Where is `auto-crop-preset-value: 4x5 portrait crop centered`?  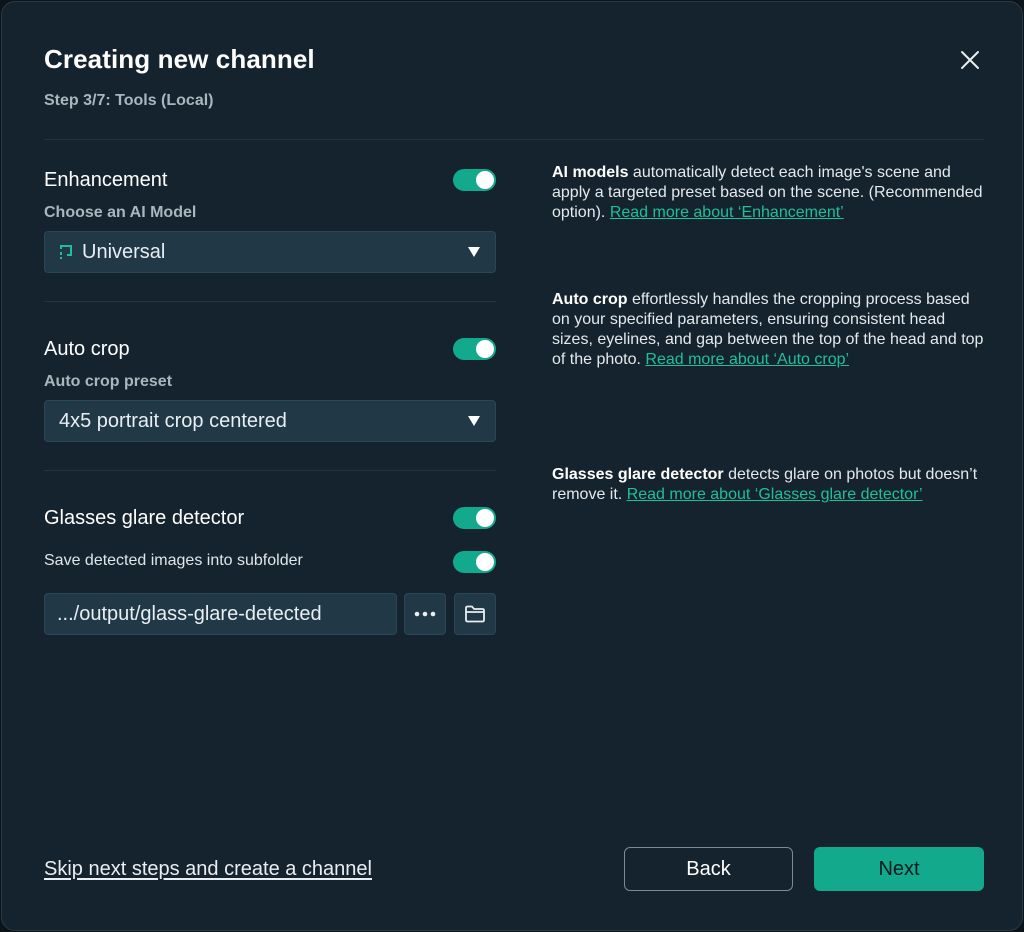
auto-crop-preset-value: 4x5 portrait crop centered is located at coordinates (173, 420).